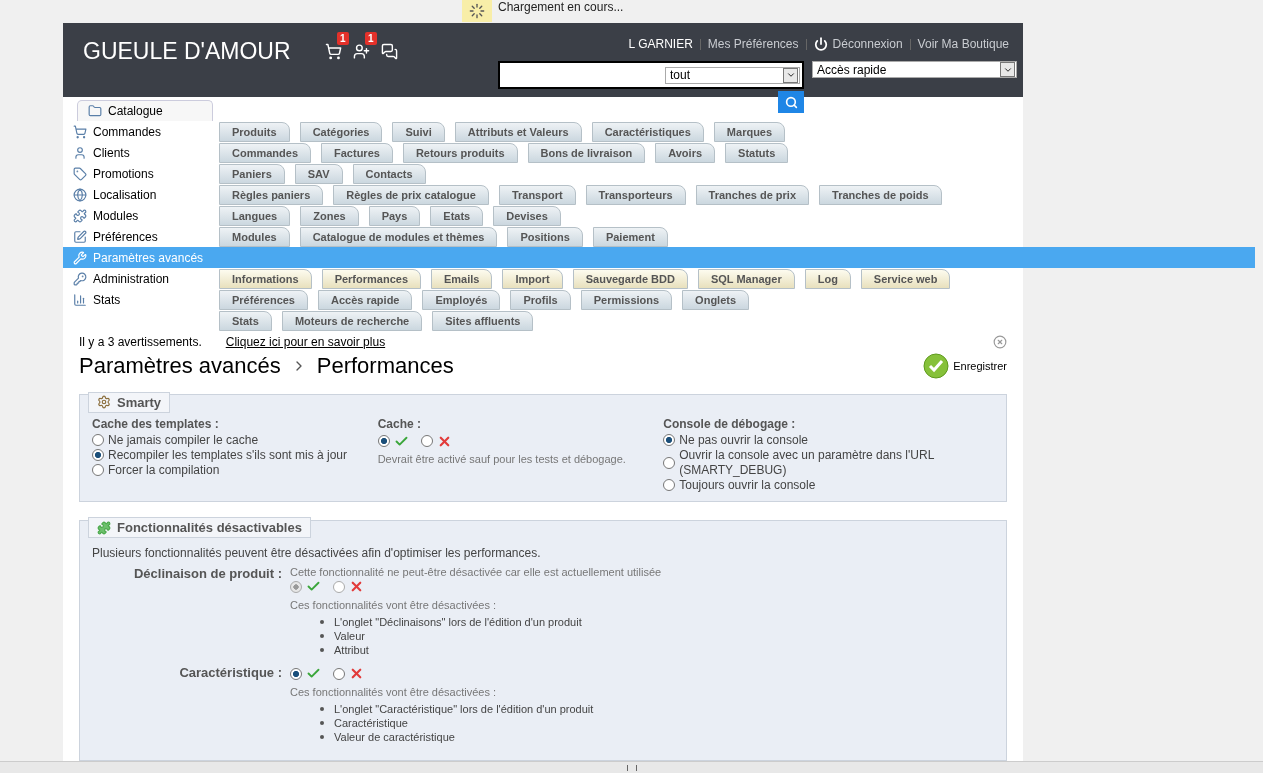  I want to click on submenu-tab: SAV, so click(318, 173).